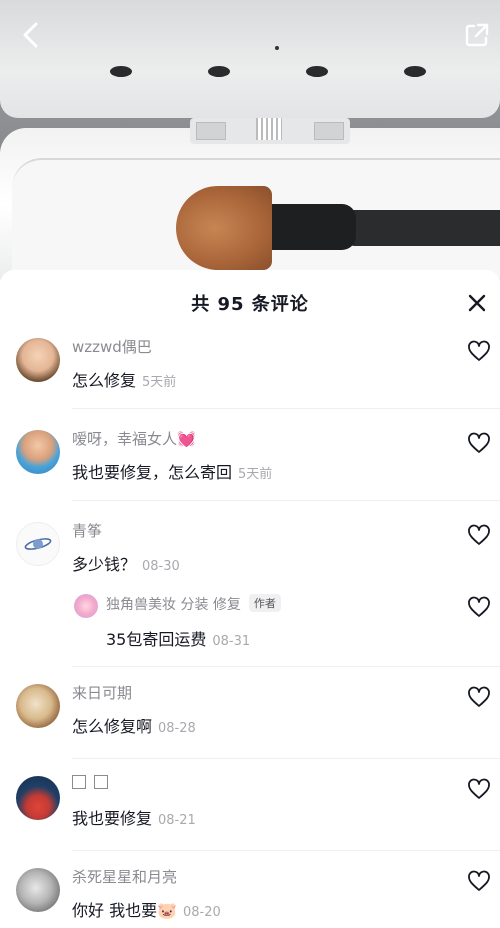  I want to click on brush-handle, so click(425, 228).